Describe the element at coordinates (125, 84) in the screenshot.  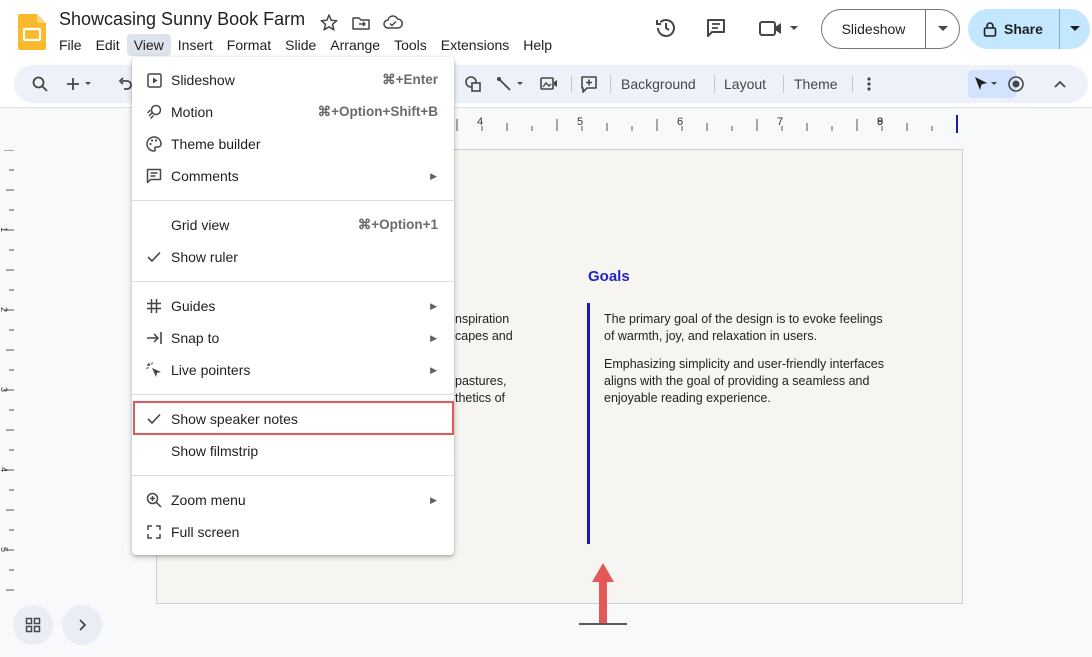
I see `undo-icon` at that location.